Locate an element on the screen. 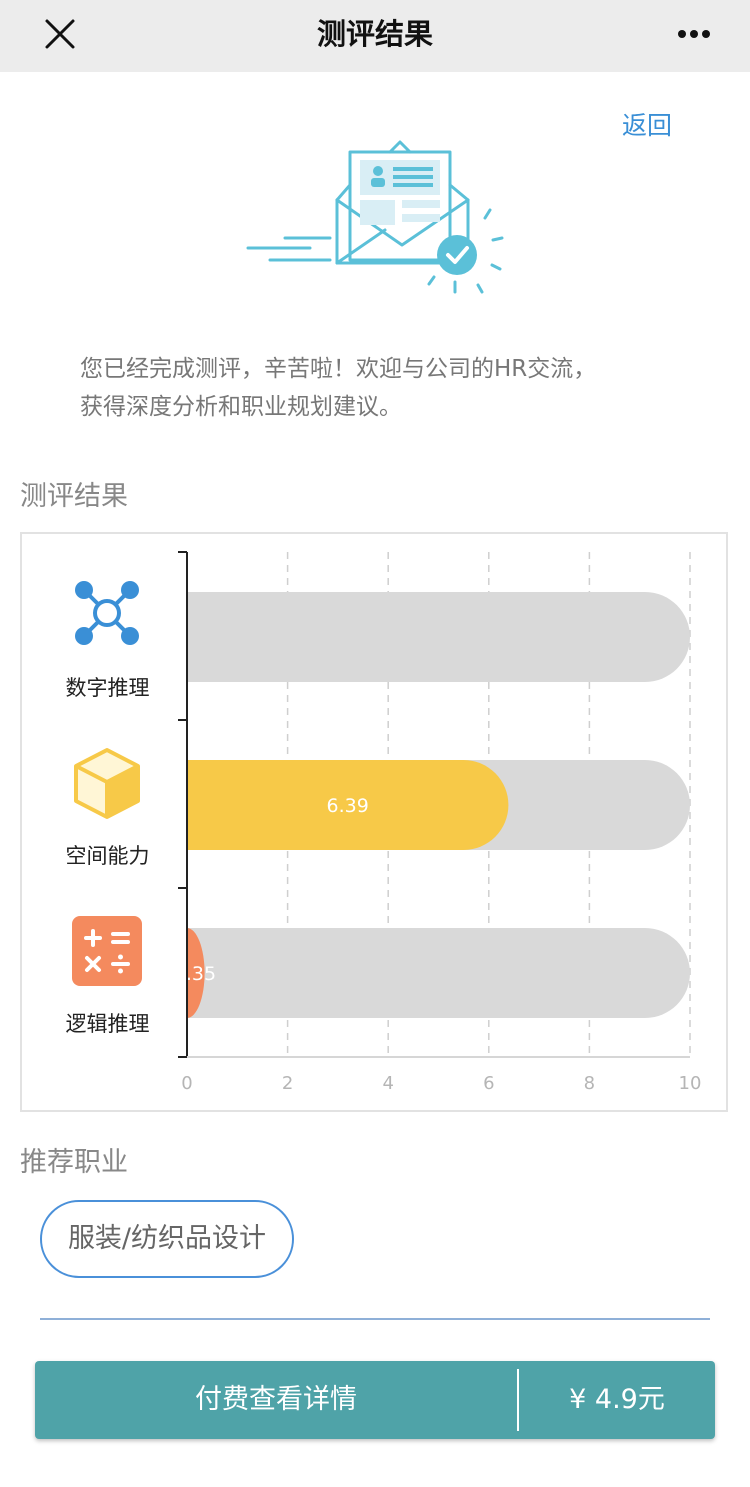  x-tick-label: 8 is located at coordinates (589, 1083).